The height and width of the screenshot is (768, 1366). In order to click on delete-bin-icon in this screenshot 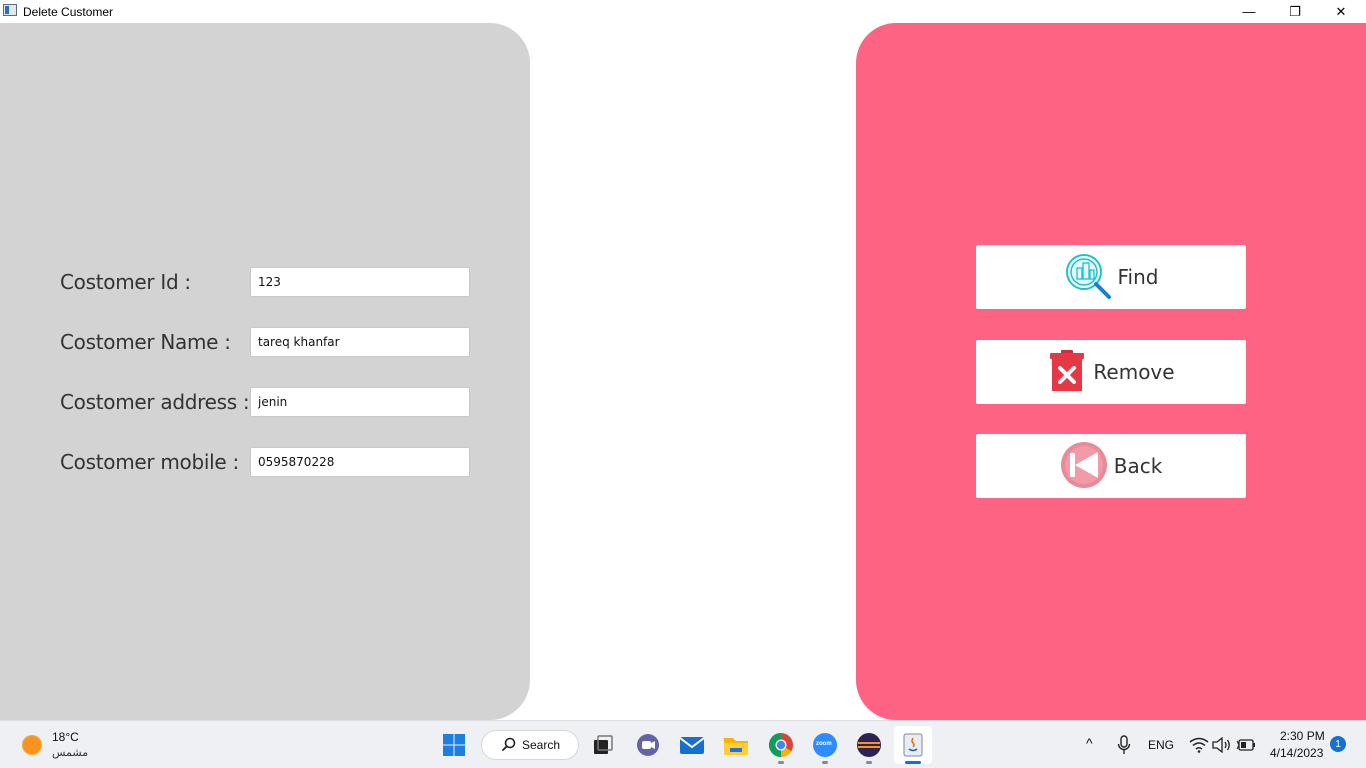, I will do `click(1067, 372)`.